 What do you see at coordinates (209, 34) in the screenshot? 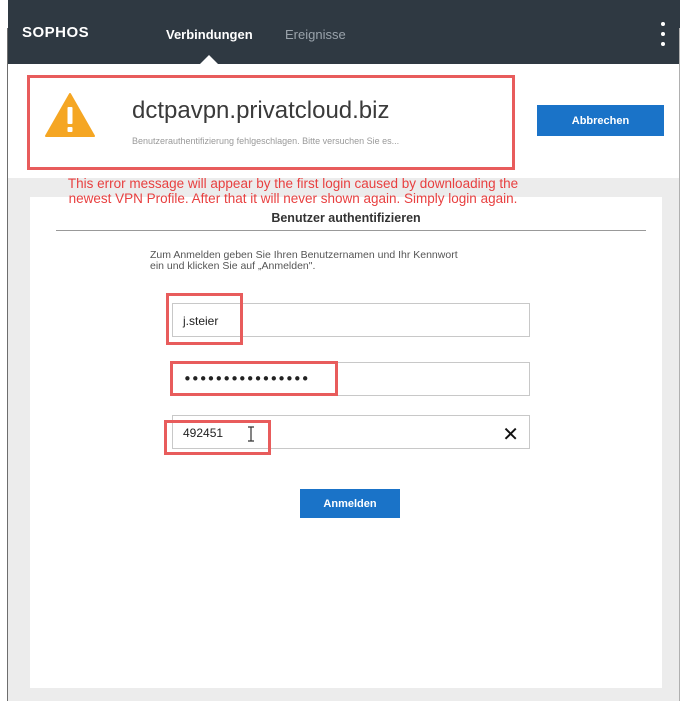
I see `tab-verbindungen: Verbindungen` at bounding box center [209, 34].